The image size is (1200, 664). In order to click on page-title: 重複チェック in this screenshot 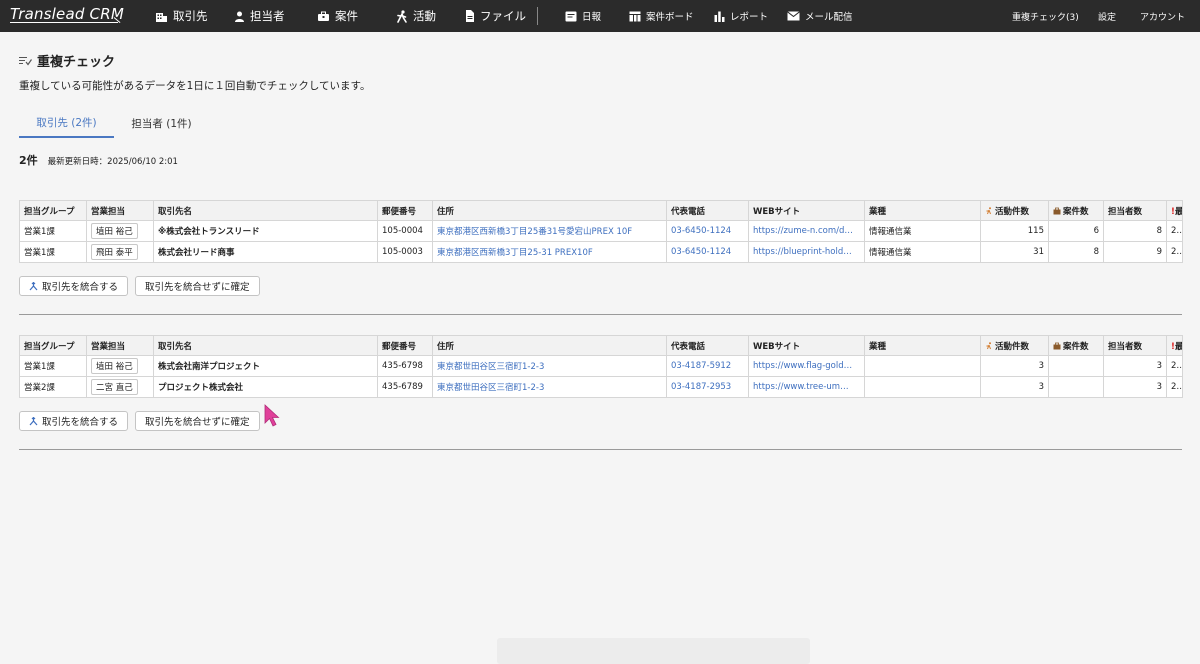, I will do `click(67, 60)`.